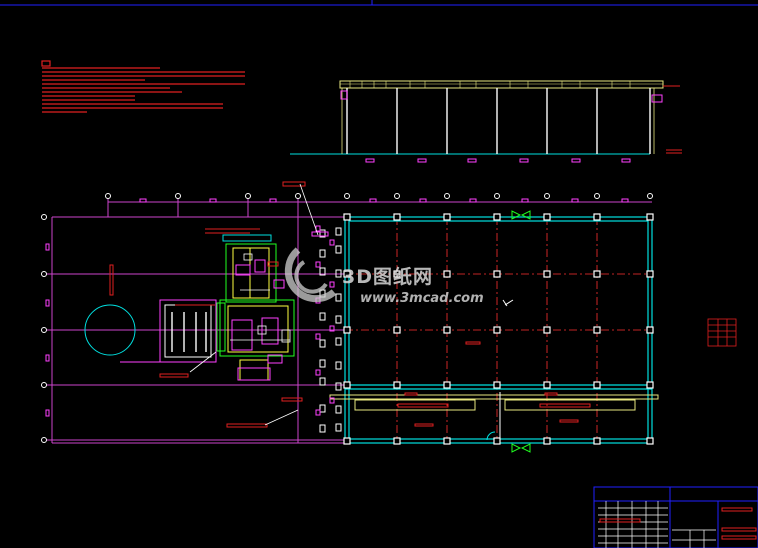 The height and width of the screenshot is (548, 758). What do you see at coordinates (422, 298) in the screenshot?
I see `watermark-url: www.3mcad.com` at bounding box center [422, 298].